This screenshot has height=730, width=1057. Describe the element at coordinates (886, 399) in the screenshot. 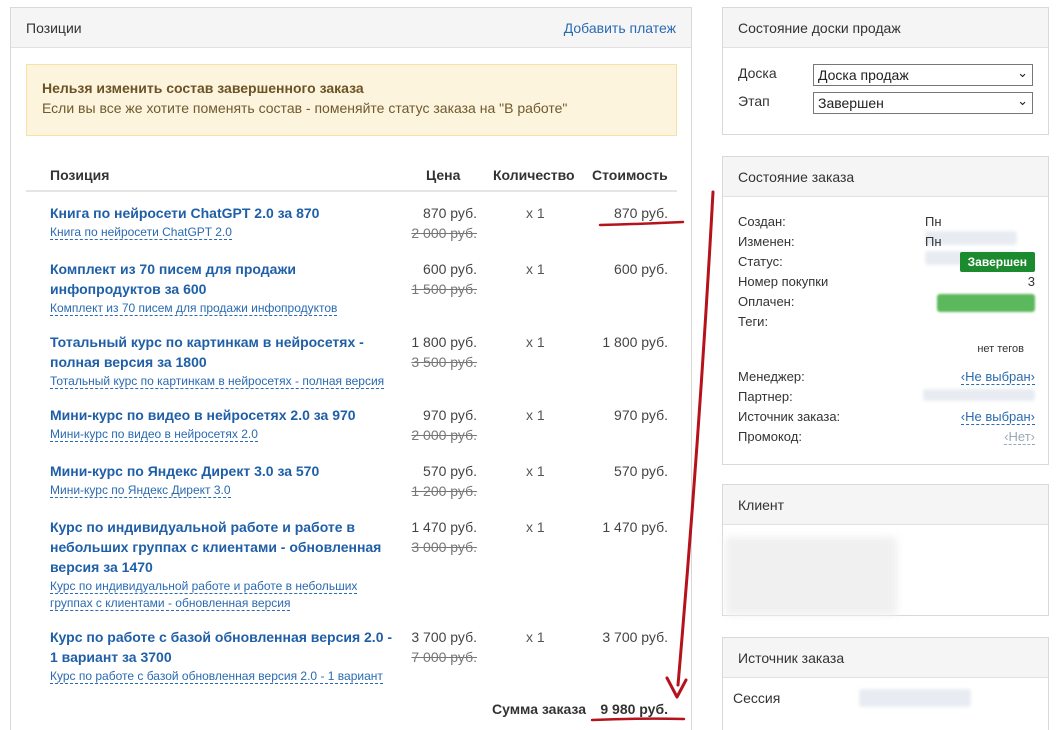

I see `partner-row: Партнер:` at that location.